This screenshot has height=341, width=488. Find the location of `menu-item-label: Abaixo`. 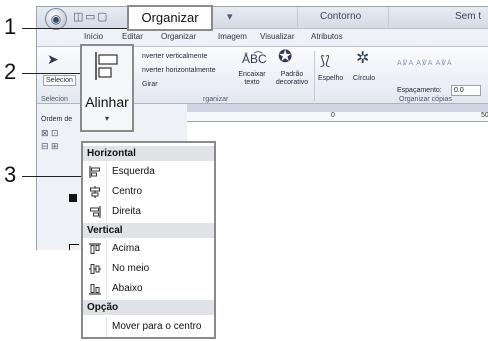

menu-item-label: Abaixo is located at coordinates (127, 288).